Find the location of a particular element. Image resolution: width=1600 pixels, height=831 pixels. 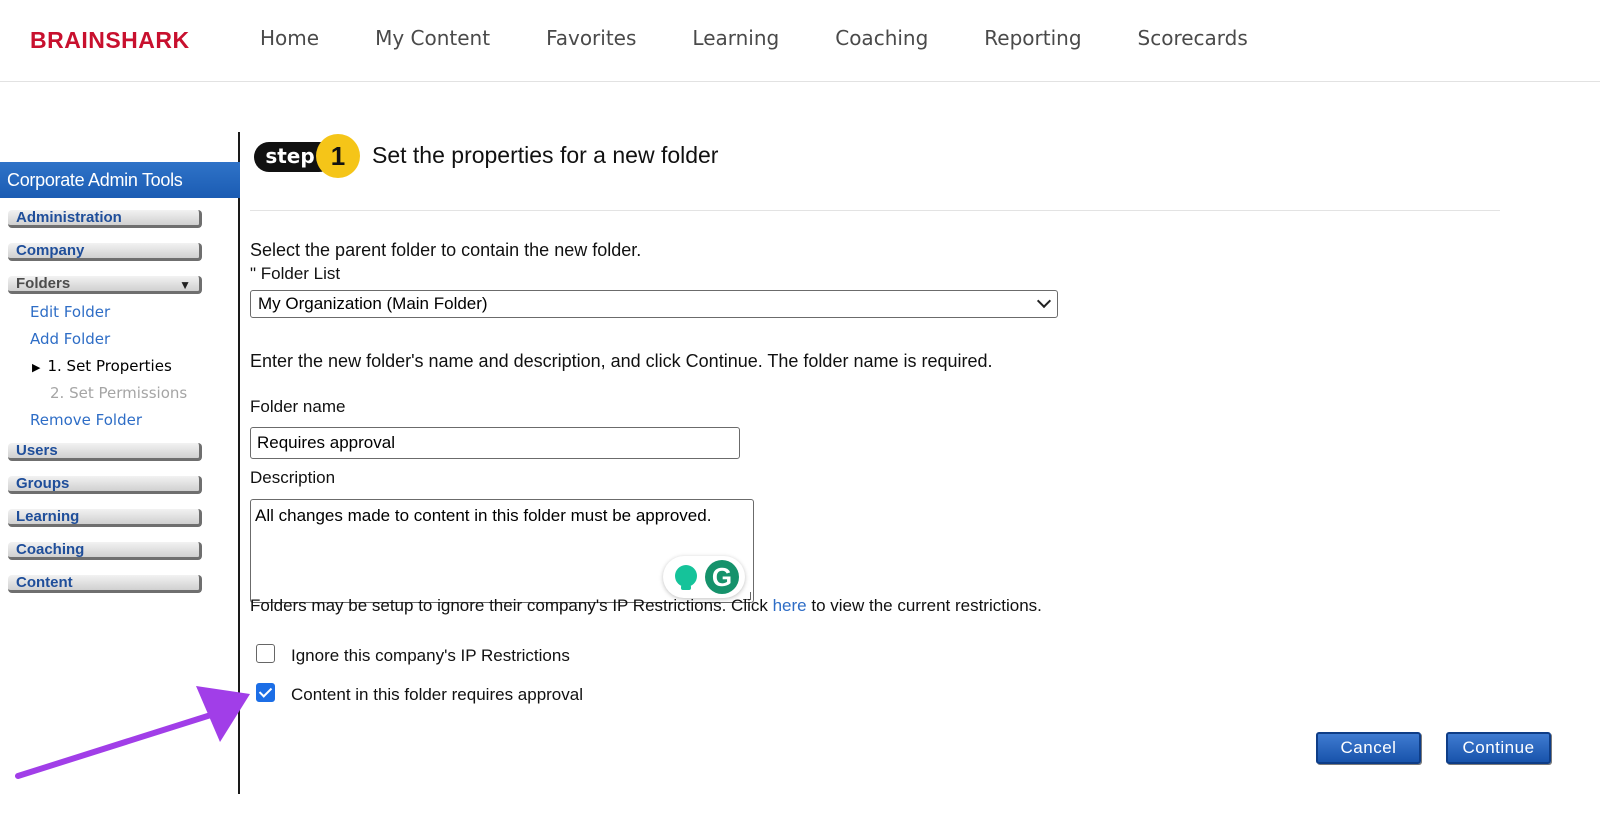

sidebar-step-set-properties-label: 1. Set Properties is located at coordinates (109, 366).